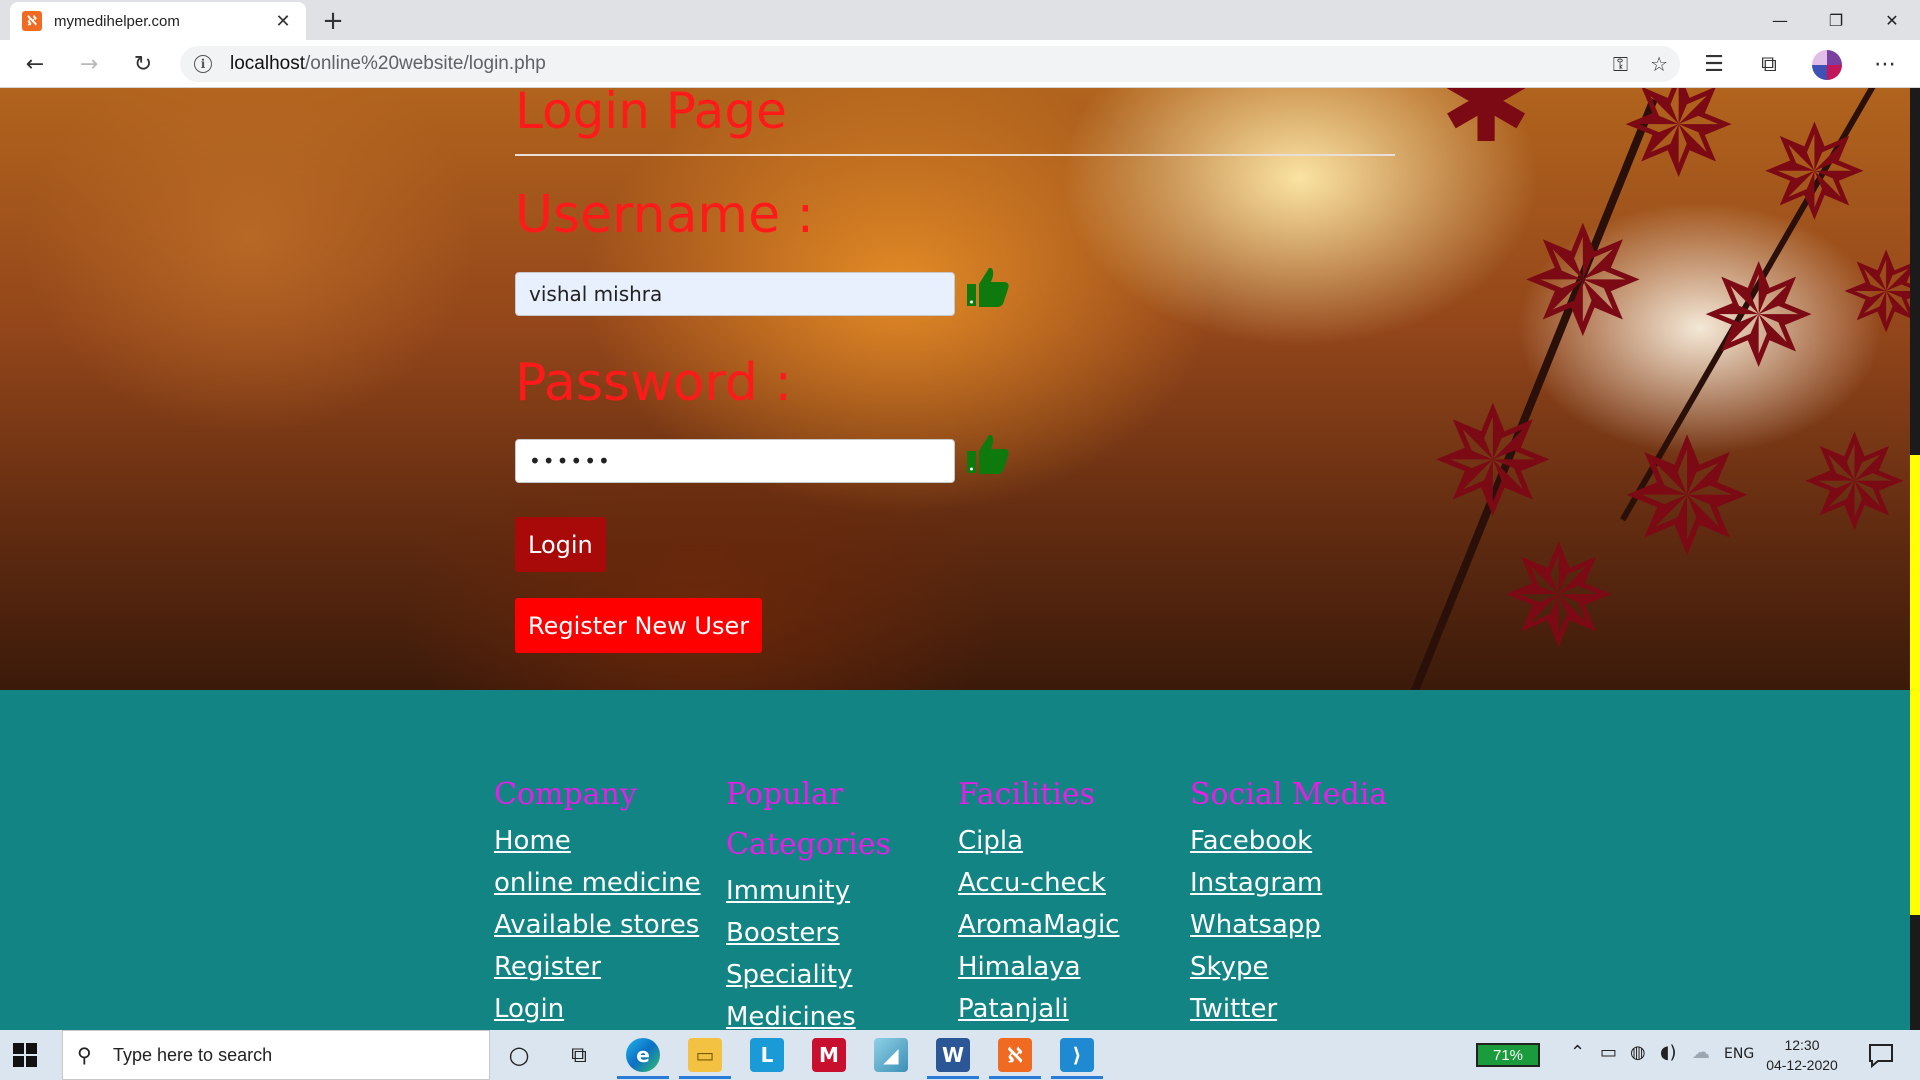 The image size is (1920, 1080). What do you see at coordinates (960, 20) in the screenshot?
I see `browser-tabstrip: ℵ mymedihelper.com ✕ + — ❐ ✕` at bounding box center [960, 20].